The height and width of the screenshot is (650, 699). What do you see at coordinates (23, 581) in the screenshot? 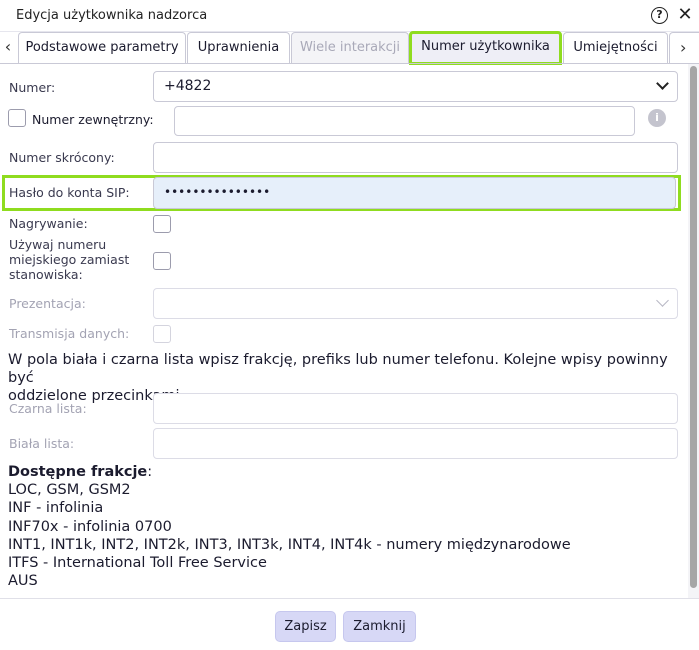
I see `fraction-line: AUS` at bounding box center [23, 581].